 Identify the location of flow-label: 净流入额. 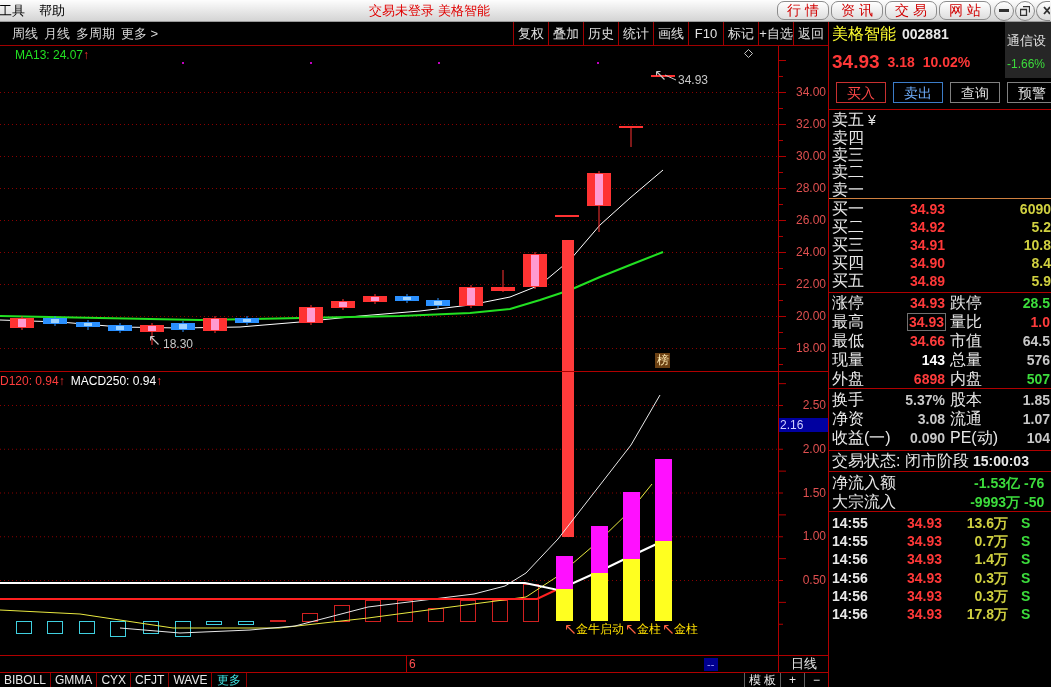
(864, 482).